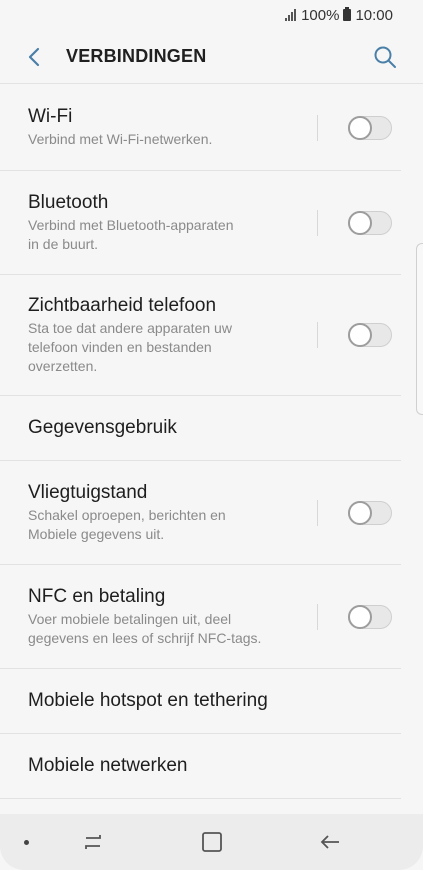 This screenshot has height=870, width=423. I want to click on search-icon, so click(385, 57).